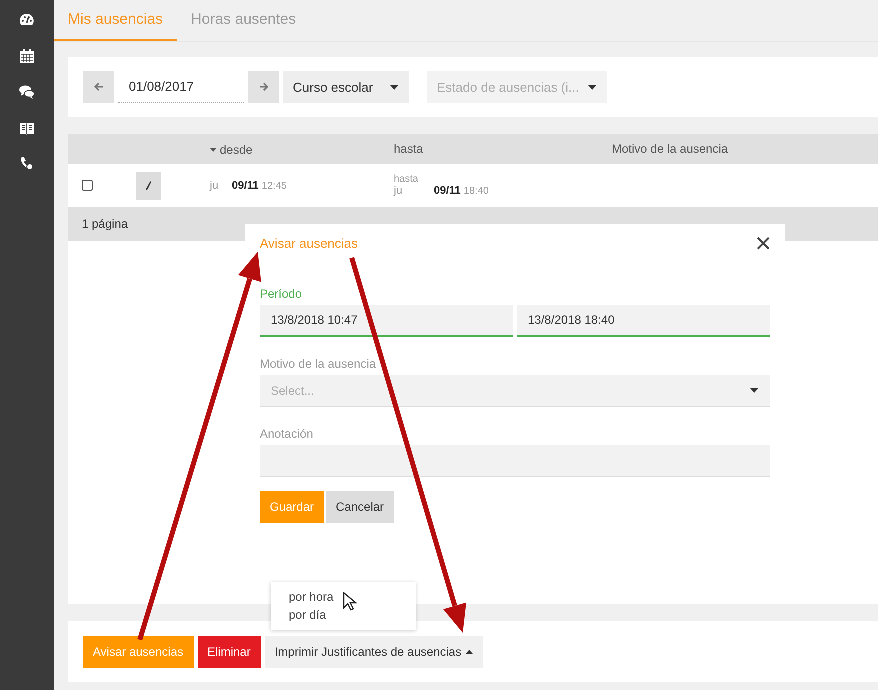 The image size is (878, 690). I want to click on time-text: 12:45, so click(274, 186).